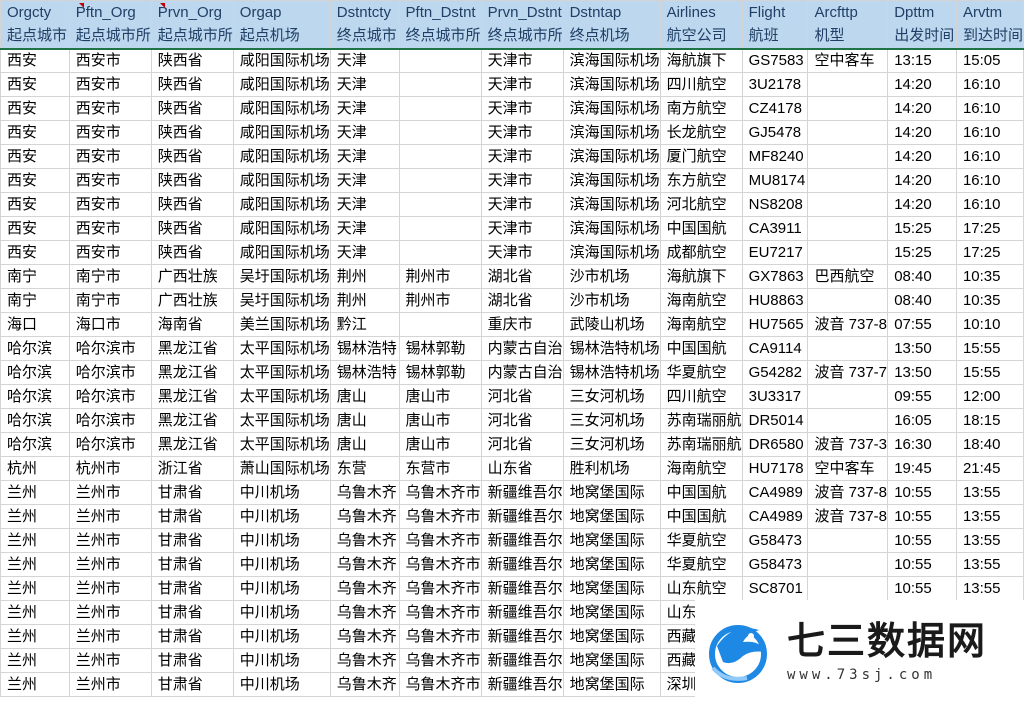  I want to click on column-header: Flight 航班, so click(775, 24).